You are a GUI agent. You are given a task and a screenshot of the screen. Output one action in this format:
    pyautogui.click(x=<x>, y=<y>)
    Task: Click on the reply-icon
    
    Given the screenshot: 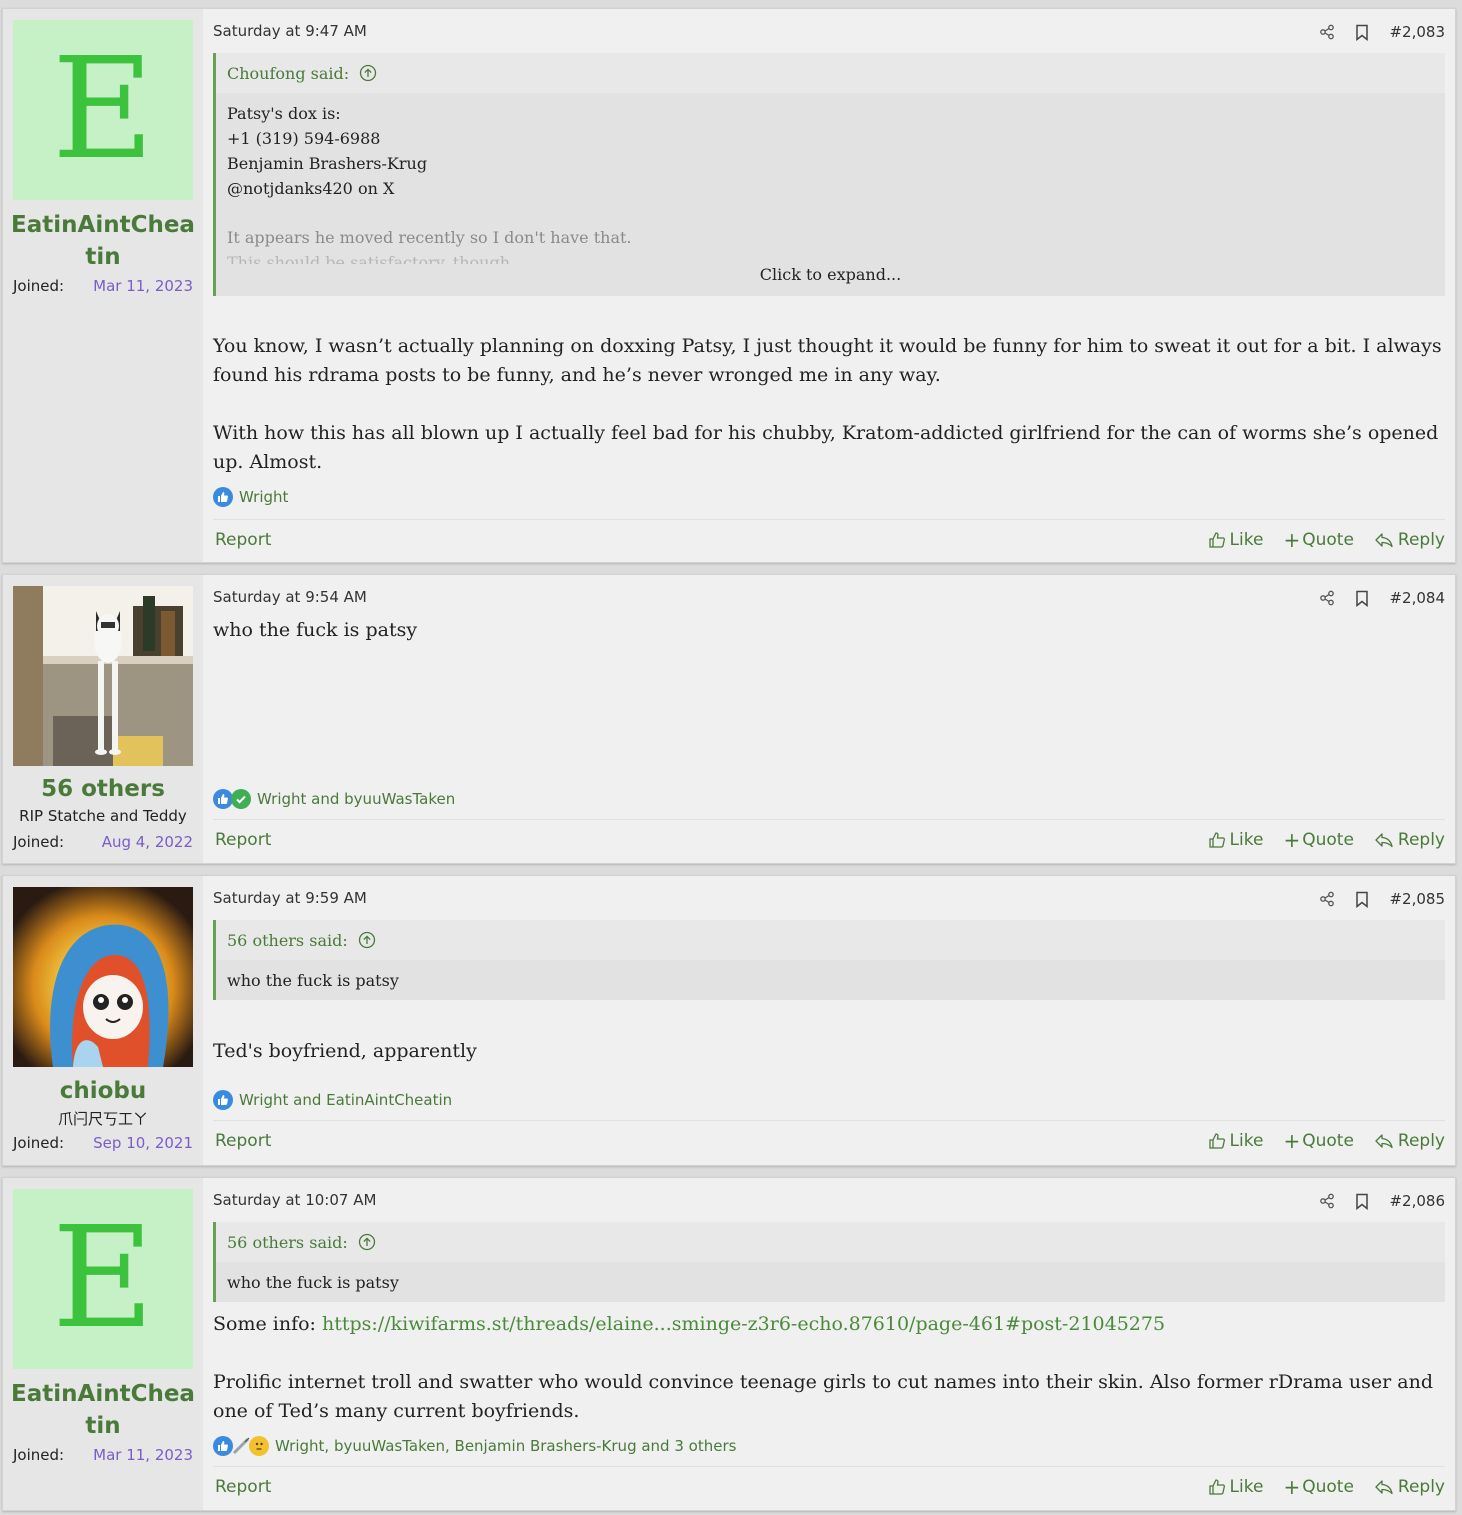 What is the action you would take?
    pyautogui.click(x=1384, y=539)
    